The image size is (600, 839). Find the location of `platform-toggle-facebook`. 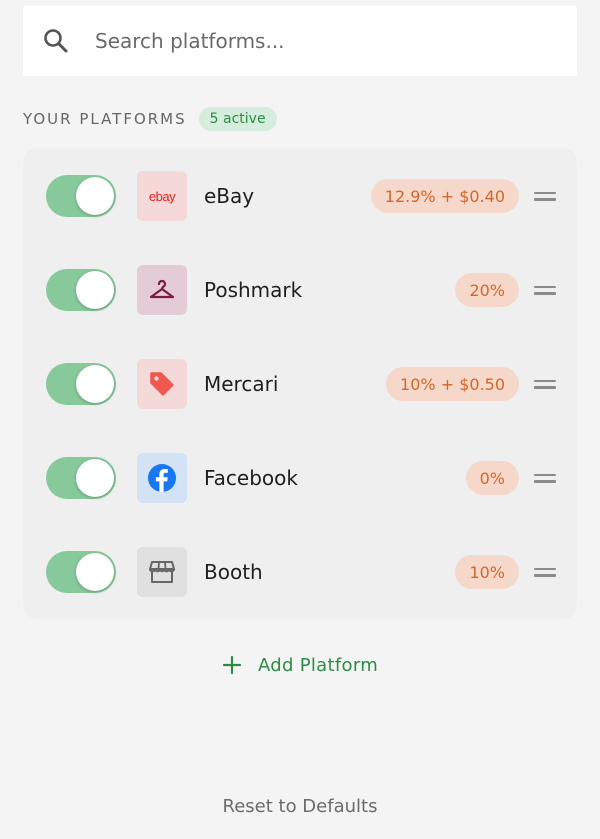

platform-toggle-facebook is located at coordinates (81, 478).